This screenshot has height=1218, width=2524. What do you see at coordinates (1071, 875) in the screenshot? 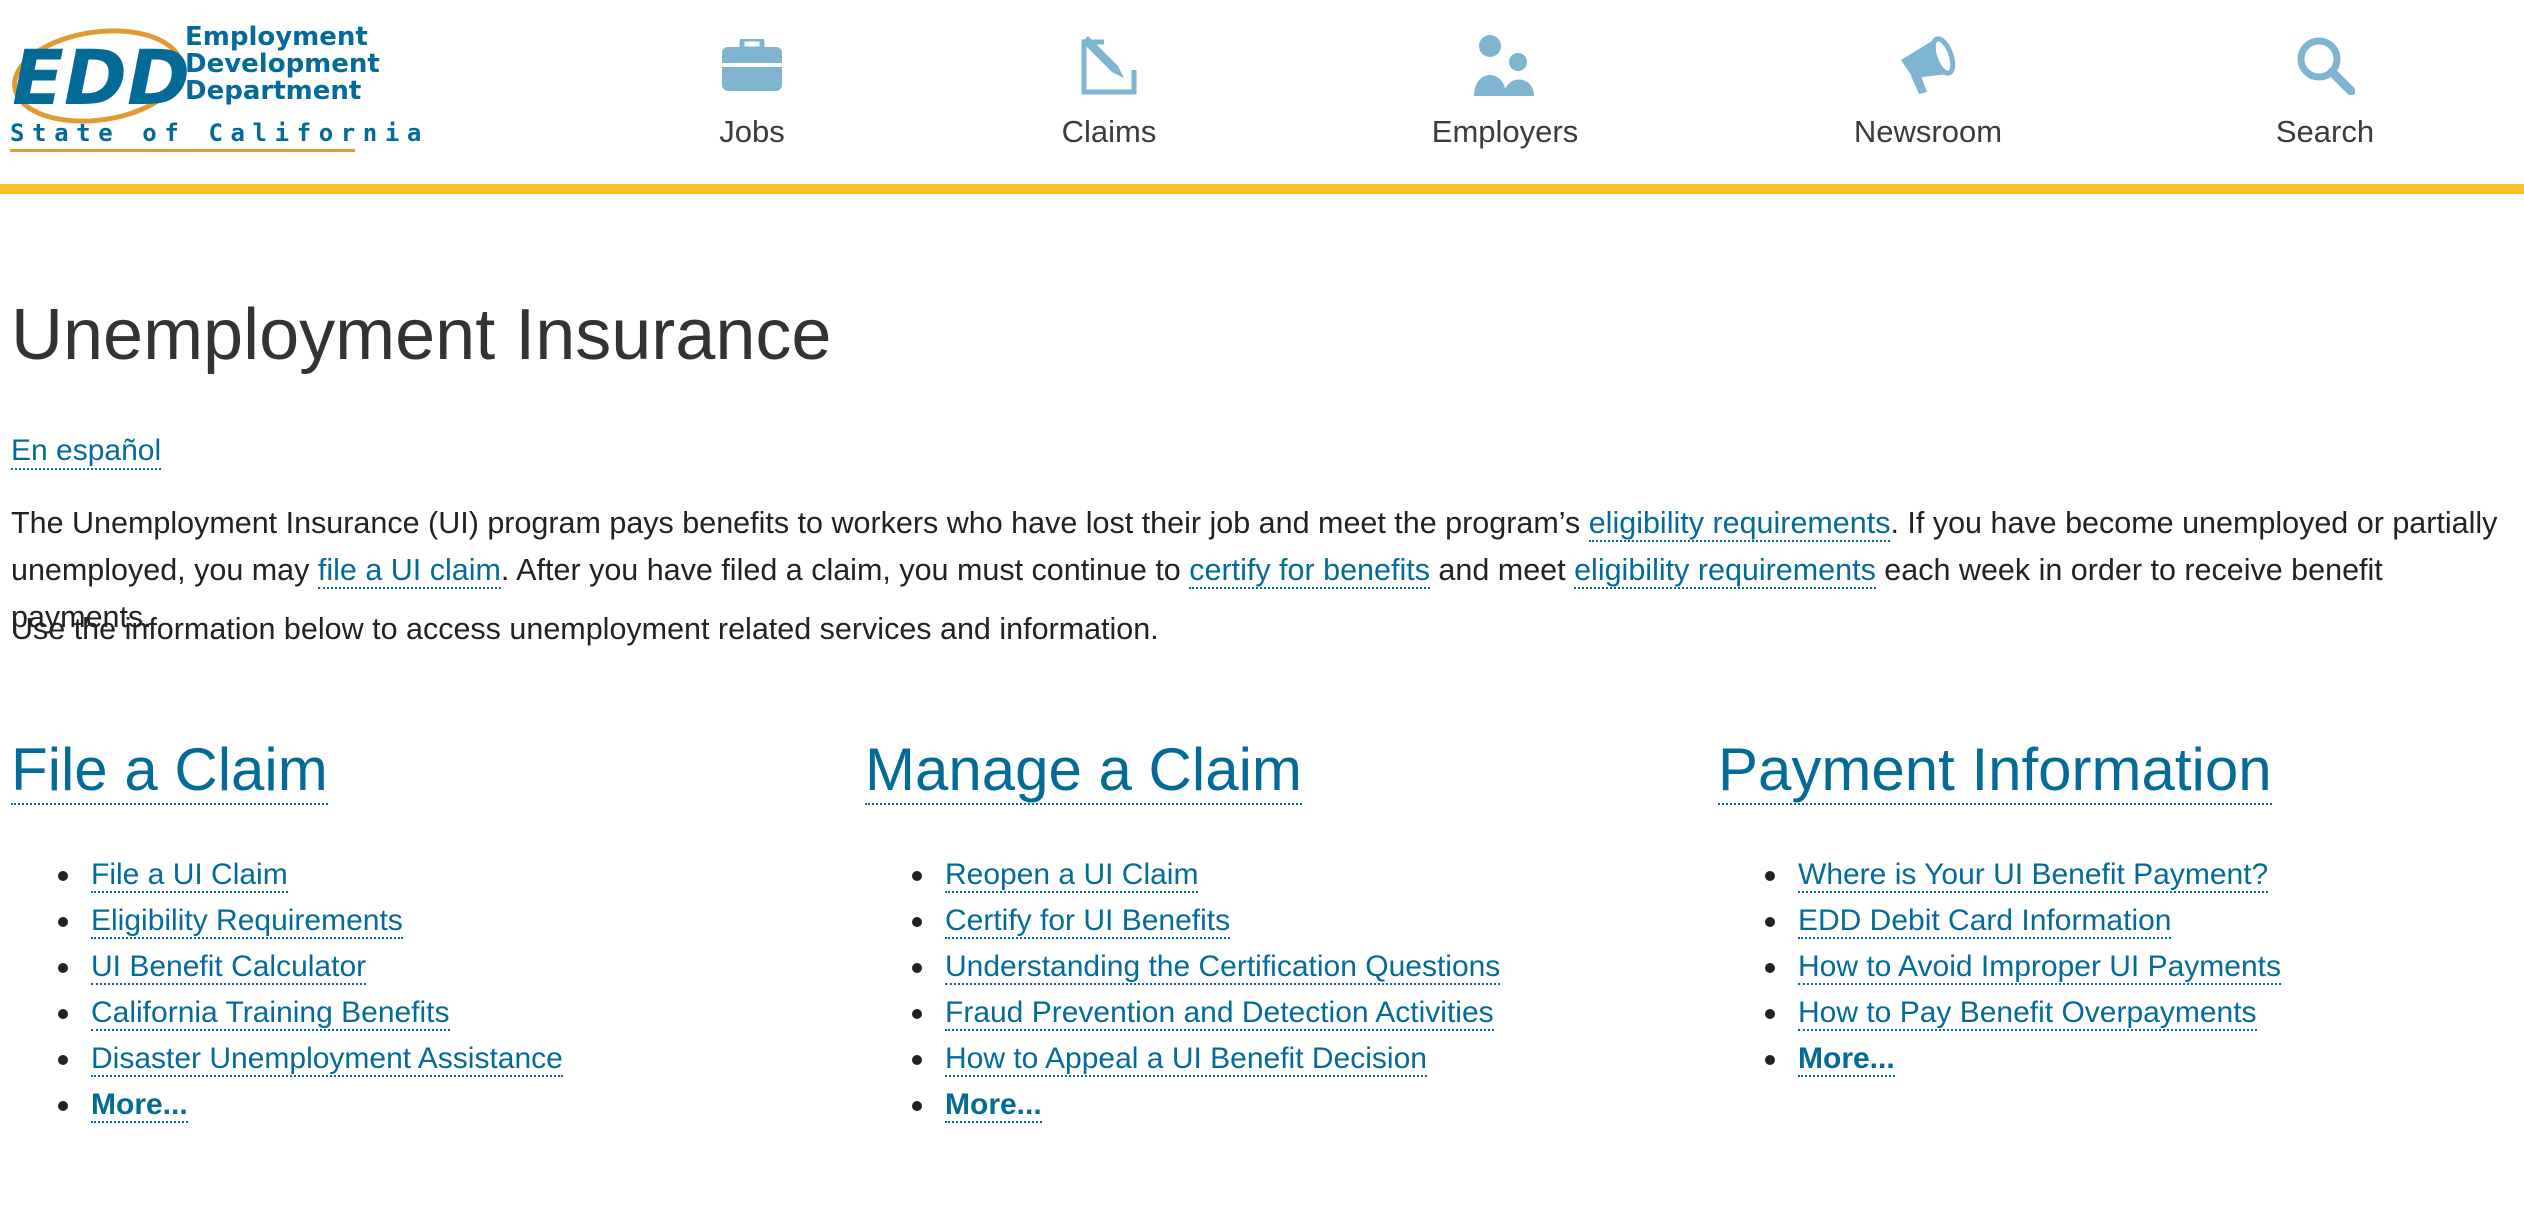
I see `reopen-ui-claim-link: Reopen a UI Claim` at bounding box center [1071, 875].